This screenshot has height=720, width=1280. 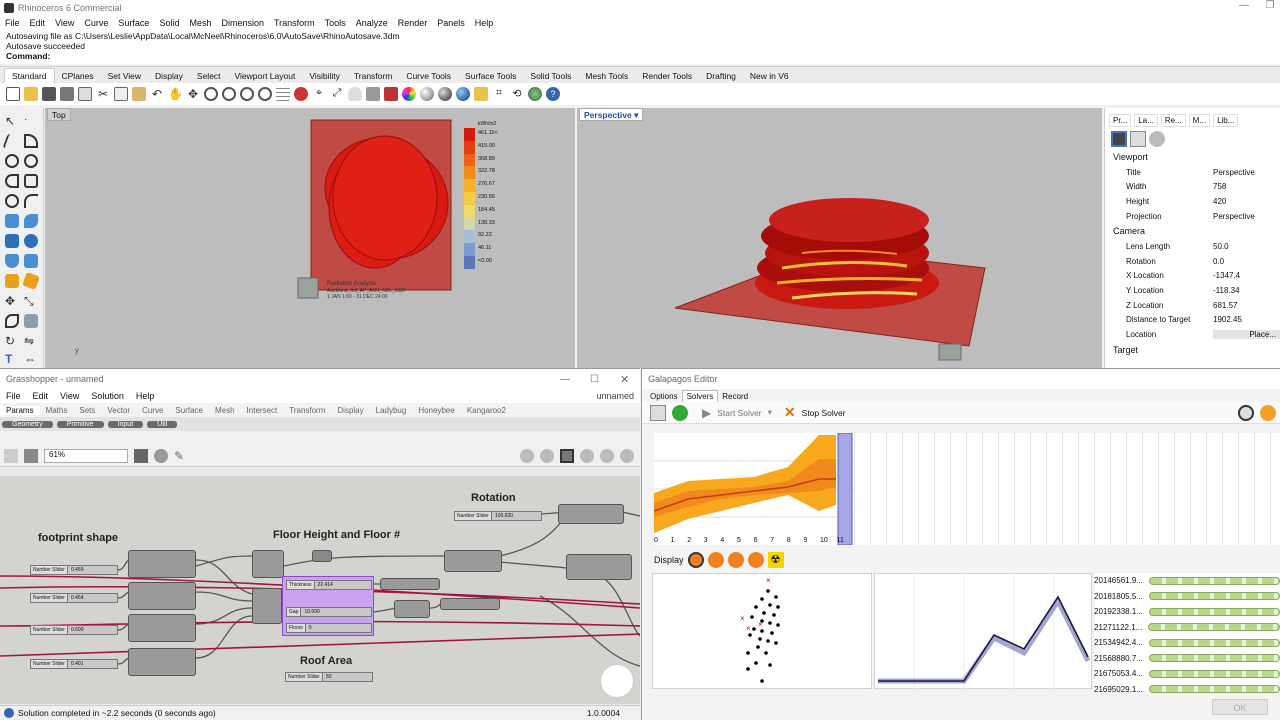 What do you see at coordinates (695, 560) in the screenshot?
I see `display-mode-1-icon` at bounding box center [695, 560].